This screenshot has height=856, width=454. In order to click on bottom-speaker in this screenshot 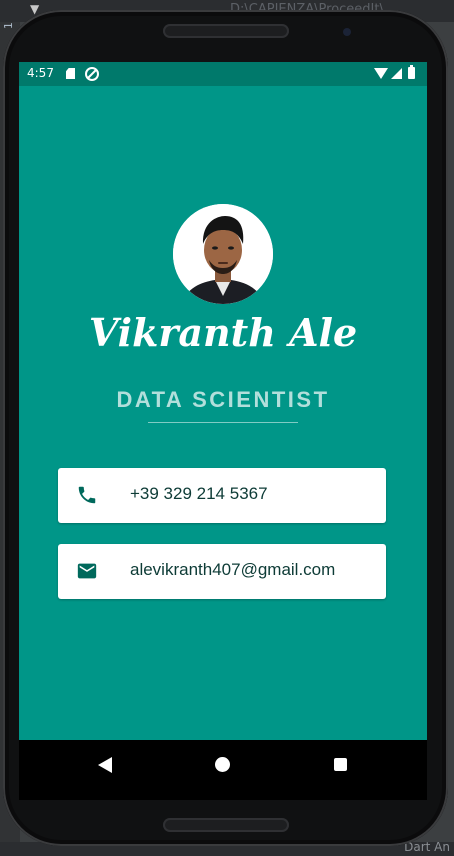, I will do `click(226, 825)`.